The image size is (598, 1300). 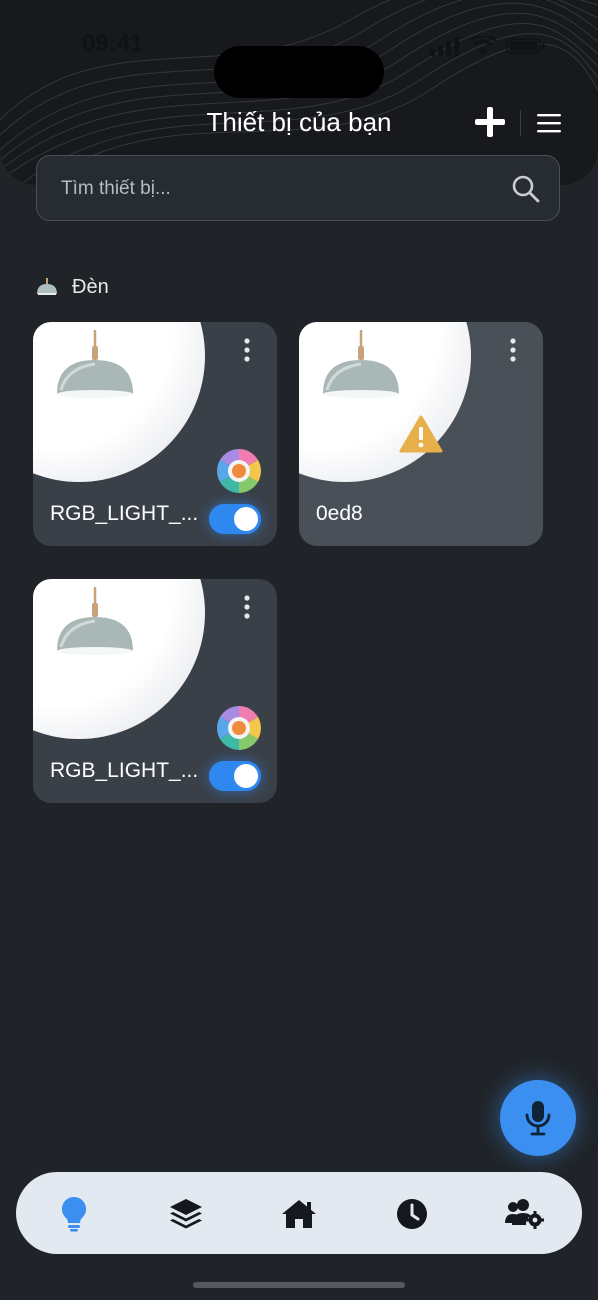 I want to click on tab-scenes, so click(x=186, y=1214).